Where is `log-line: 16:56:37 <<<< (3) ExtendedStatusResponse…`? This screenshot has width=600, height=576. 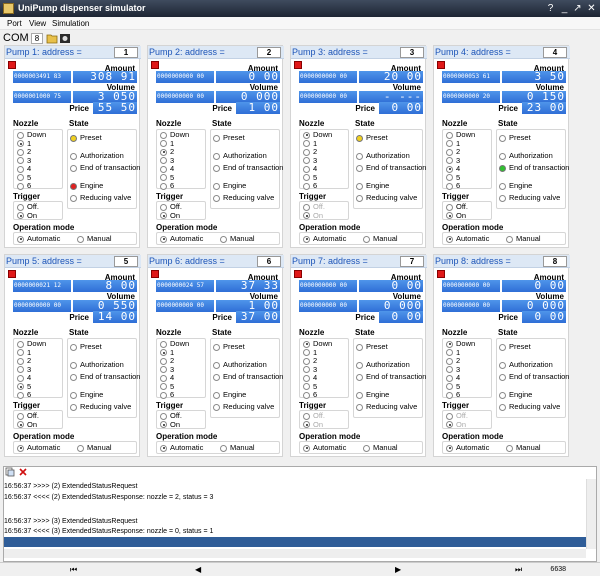 log-line: 16:56:37 <<<< (3) ExtendedStatusResponse… is located at coordinates (108, 531).